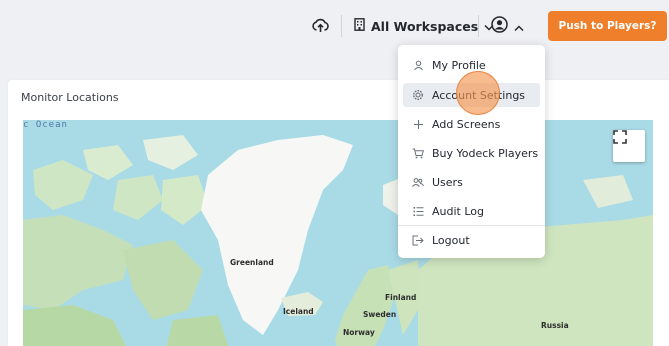 This screenshot has width=669, height=346. What do you see at coordinates (519, 26) in the screenshot?
I see `chevron-up-icon` at bounding box center [519, 26].